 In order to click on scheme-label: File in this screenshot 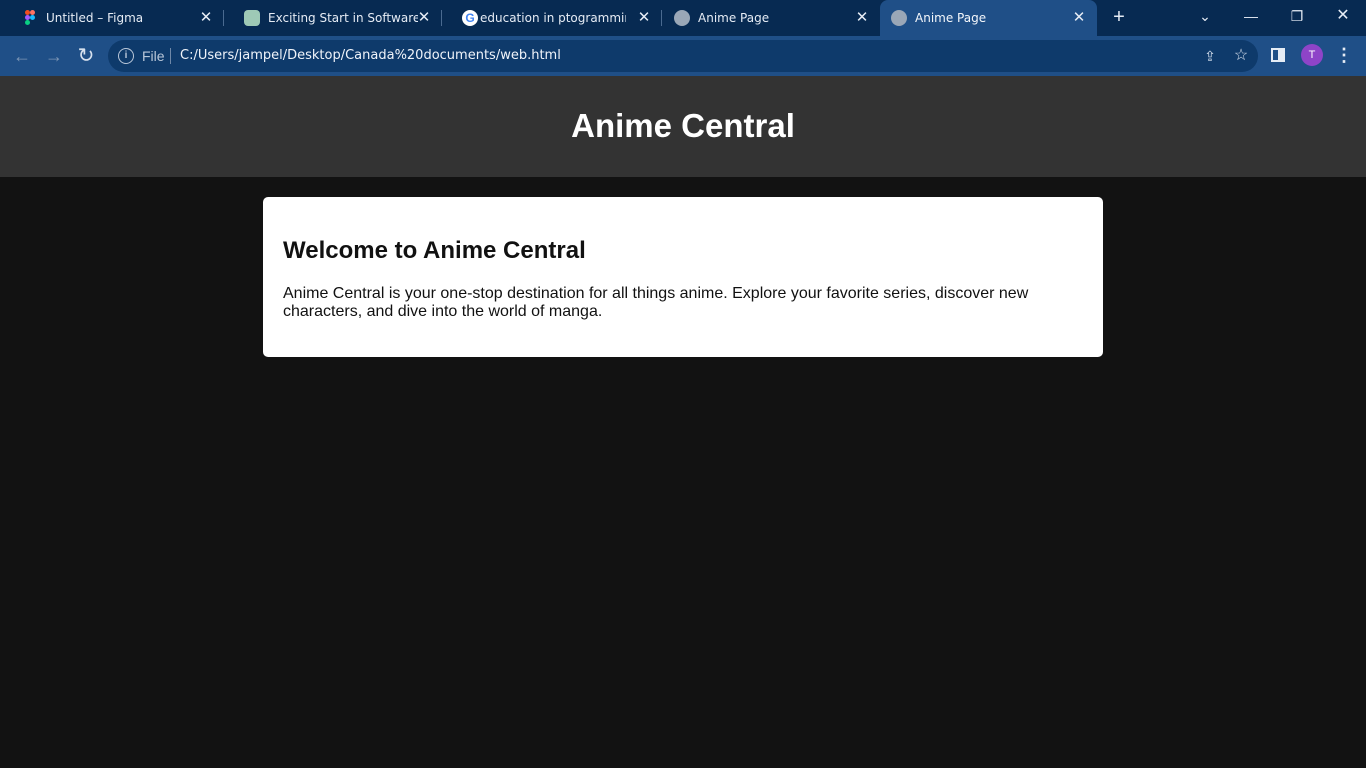, I will do `click(153, 56)`.